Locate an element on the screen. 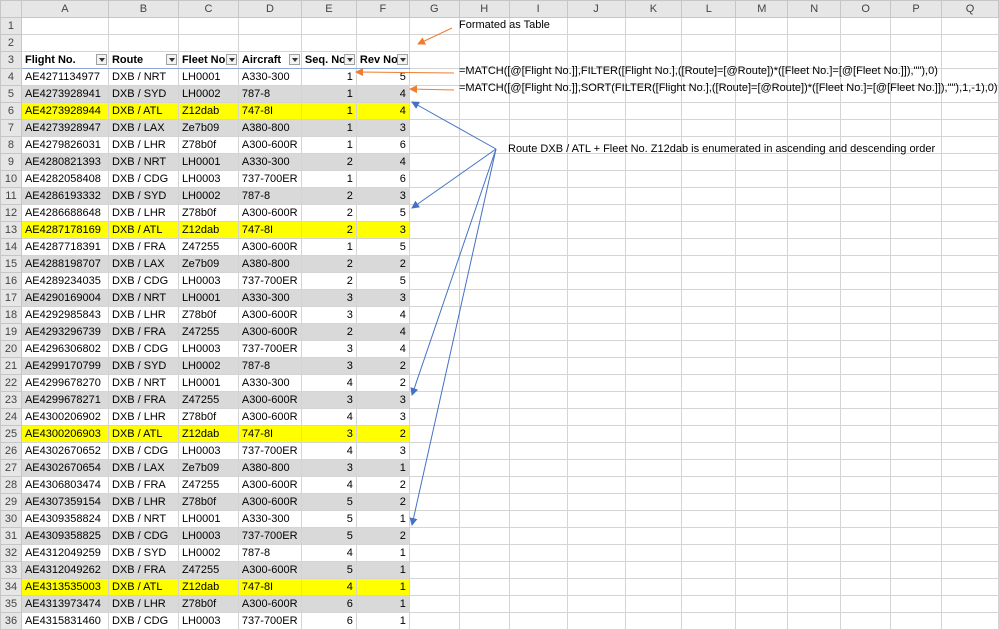 This screenshot has height=630, width=999. table-cell: AE4307359154 is located at coordinates (64, 502).